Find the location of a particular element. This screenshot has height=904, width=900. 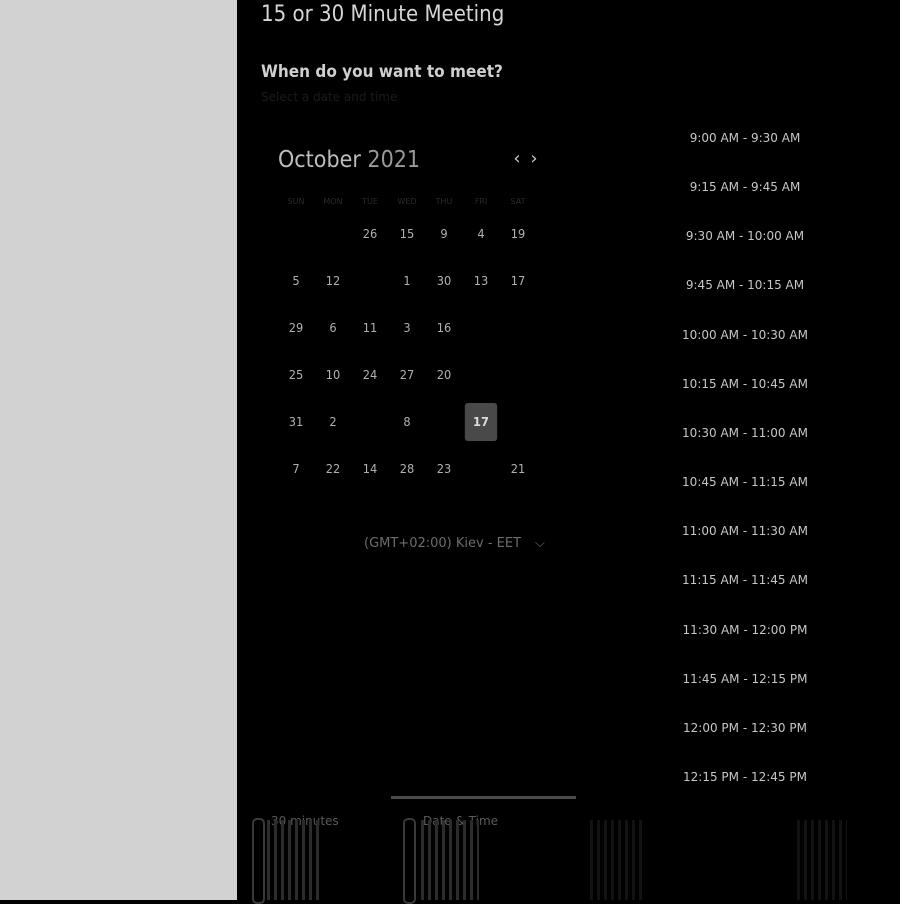

calendar-day: 19 is located at coordinates (518, 234).